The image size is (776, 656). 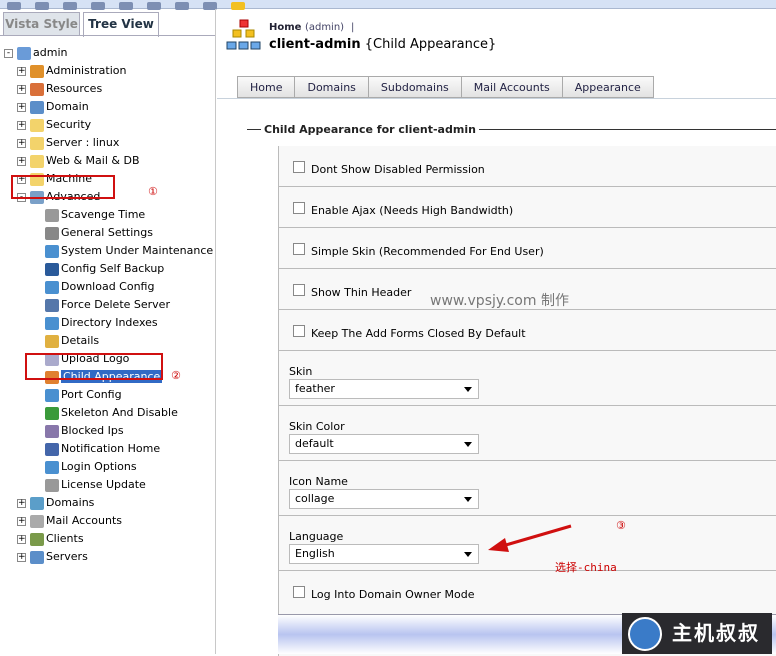 What do you see at coordinates (113, 268) in the screenshot?
I see `tree-item-label: Config Self Backup` at bounding box center [113, 268].